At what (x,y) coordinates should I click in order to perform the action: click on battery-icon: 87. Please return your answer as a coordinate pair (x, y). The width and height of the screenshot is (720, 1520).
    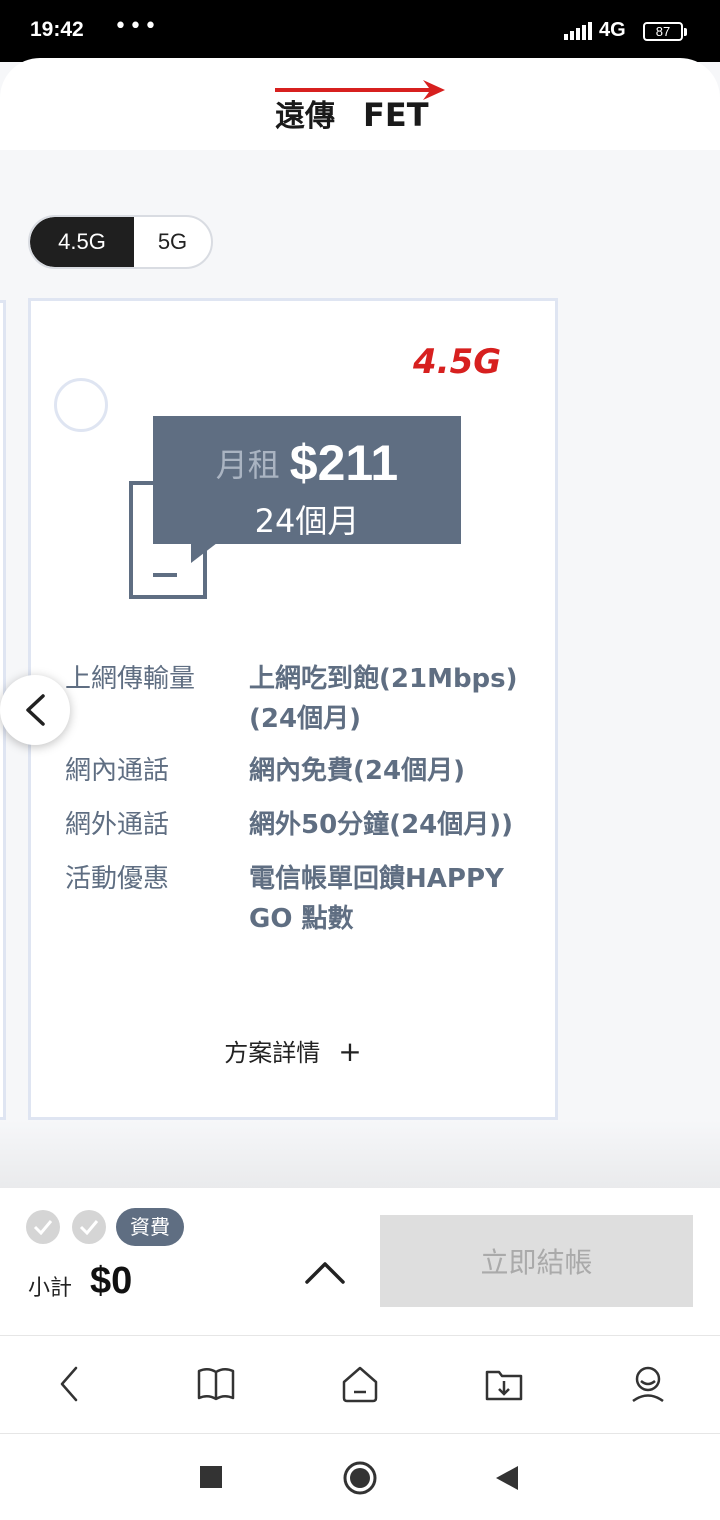
    Looking at the image, I should click on (665, 31).